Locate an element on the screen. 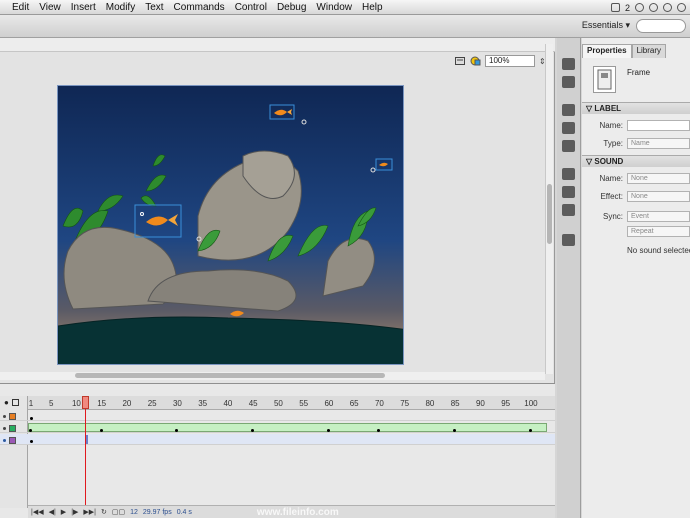 The width and height of the screenshot is (690, 518). menu-modify: Modify is located at coordinates (120, 7).